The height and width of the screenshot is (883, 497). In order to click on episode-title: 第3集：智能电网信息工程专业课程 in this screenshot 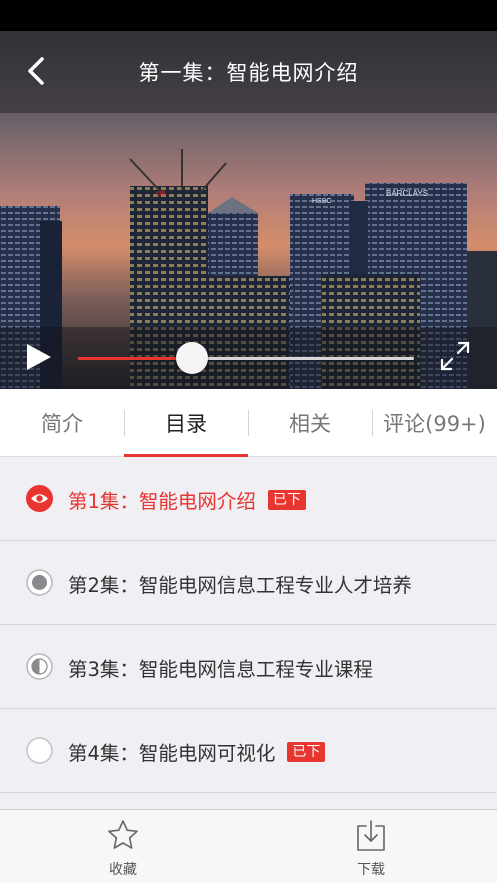, I will do `click(220, 669)`.